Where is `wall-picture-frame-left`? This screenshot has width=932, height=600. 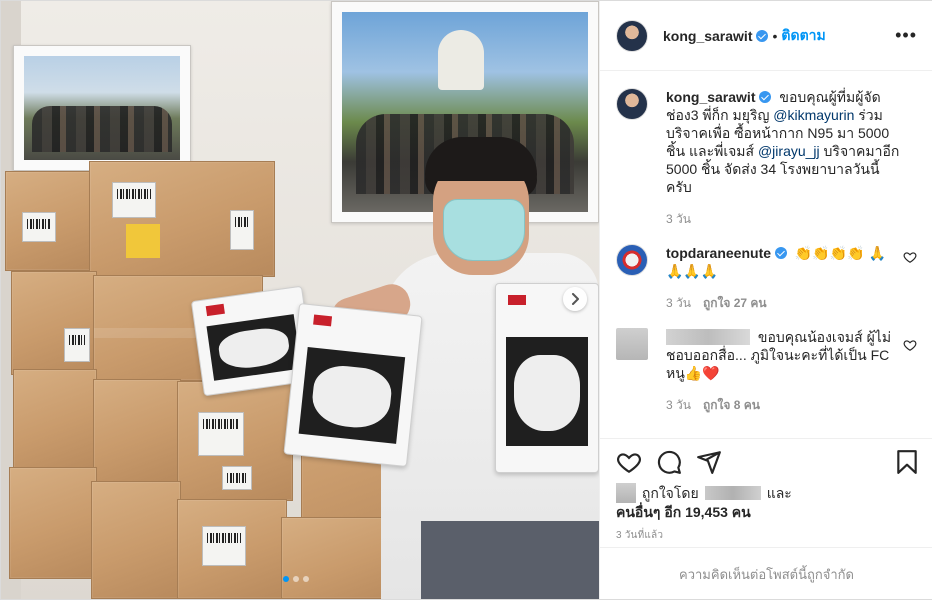 wall-picture-frame-left is located at coordinates (102, 108).